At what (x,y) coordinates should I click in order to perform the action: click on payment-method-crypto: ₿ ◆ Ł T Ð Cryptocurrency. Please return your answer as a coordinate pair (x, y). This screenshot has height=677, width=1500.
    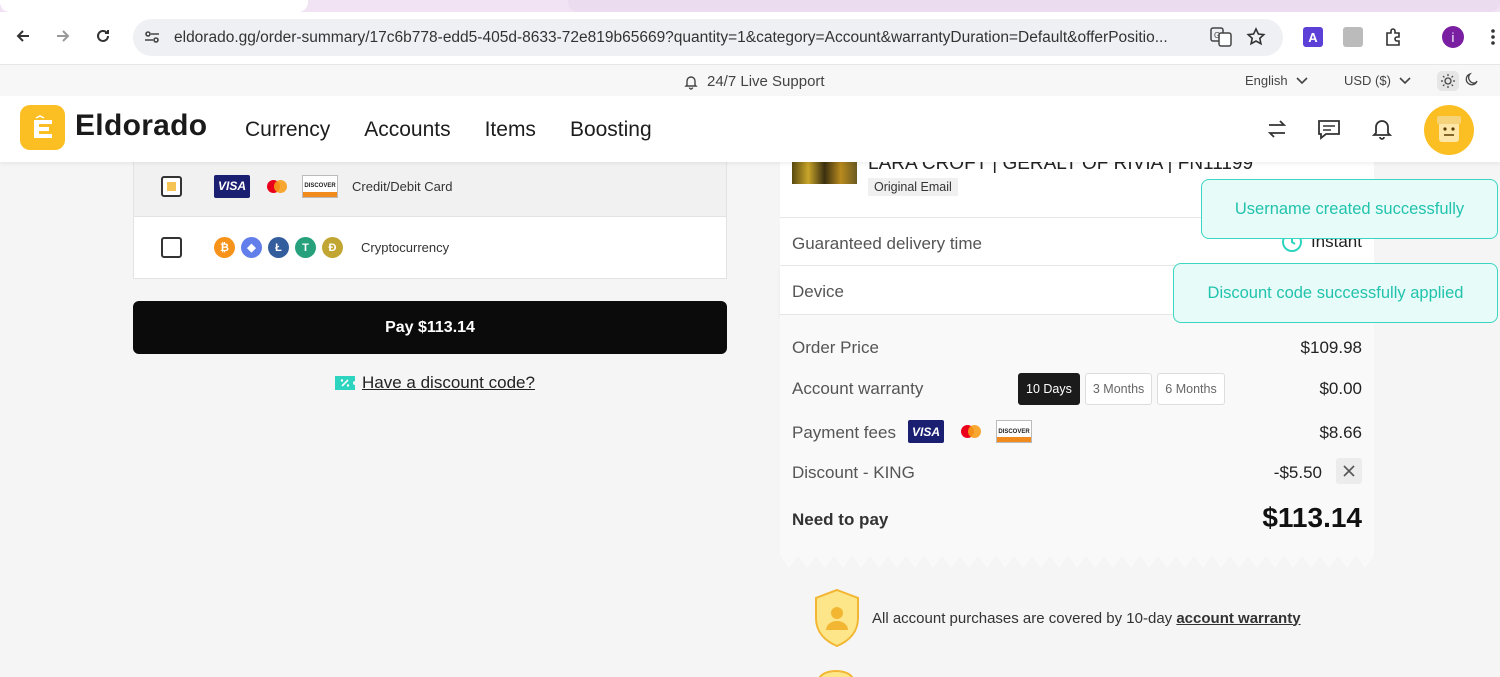
    Looking at the image, I should click on (430, 247).